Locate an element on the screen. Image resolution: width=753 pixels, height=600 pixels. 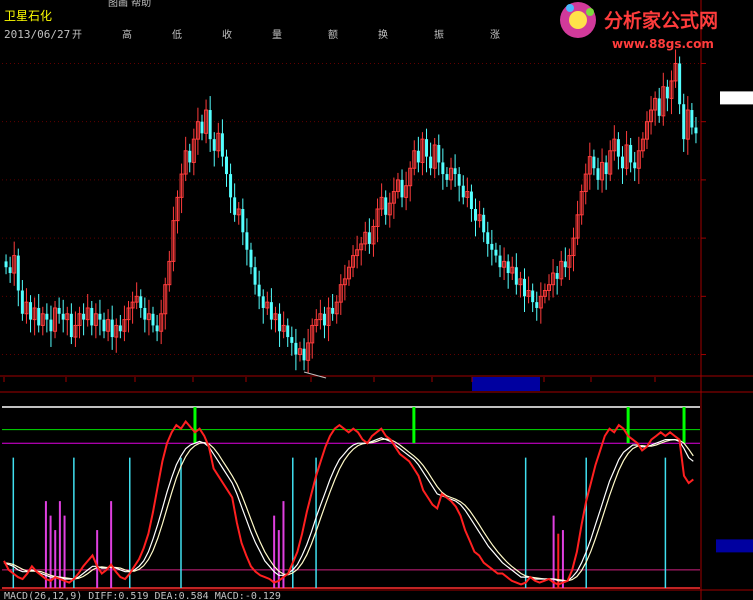
stock-name: 卫星石化 is located at coordinates (28, 16).